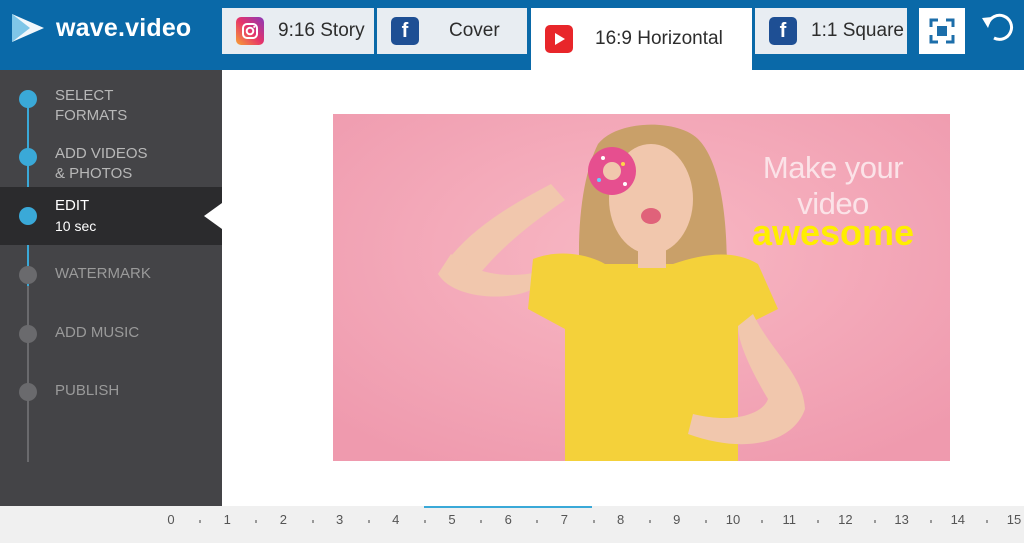 Image resolution: width=1024 pixels, height=543 pixels. What do you see at coordinates (958, 519) in the screenshot?
I see `timeline-tick: 14` at bounding box center [958, 519].